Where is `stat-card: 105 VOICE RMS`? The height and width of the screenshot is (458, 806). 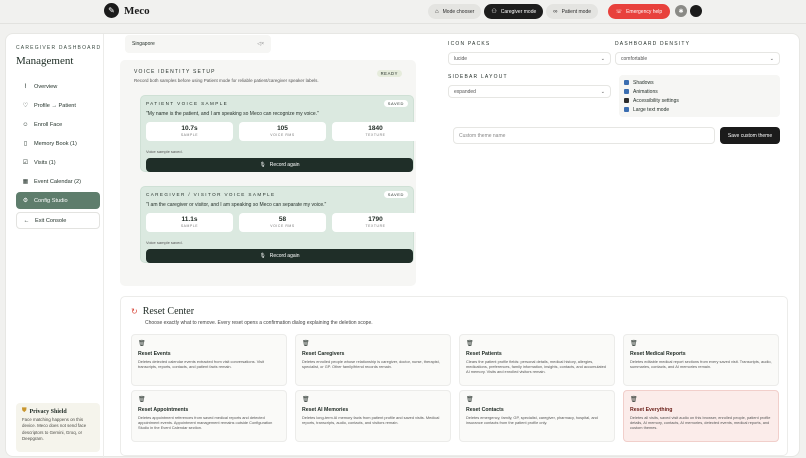 stat-card: 105 VOICE RMS is located at coordinates (282, 131).